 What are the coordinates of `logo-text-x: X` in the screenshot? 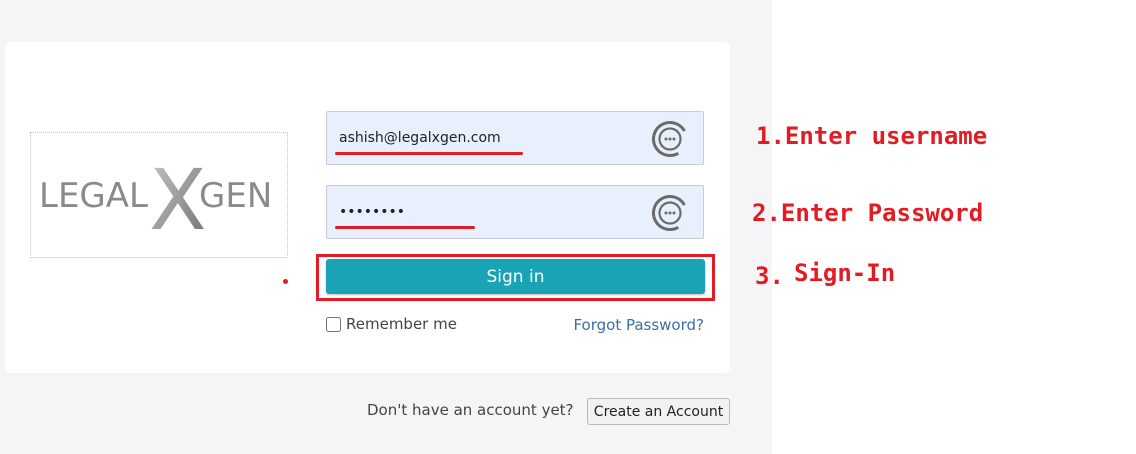 It's located at (178, 200).